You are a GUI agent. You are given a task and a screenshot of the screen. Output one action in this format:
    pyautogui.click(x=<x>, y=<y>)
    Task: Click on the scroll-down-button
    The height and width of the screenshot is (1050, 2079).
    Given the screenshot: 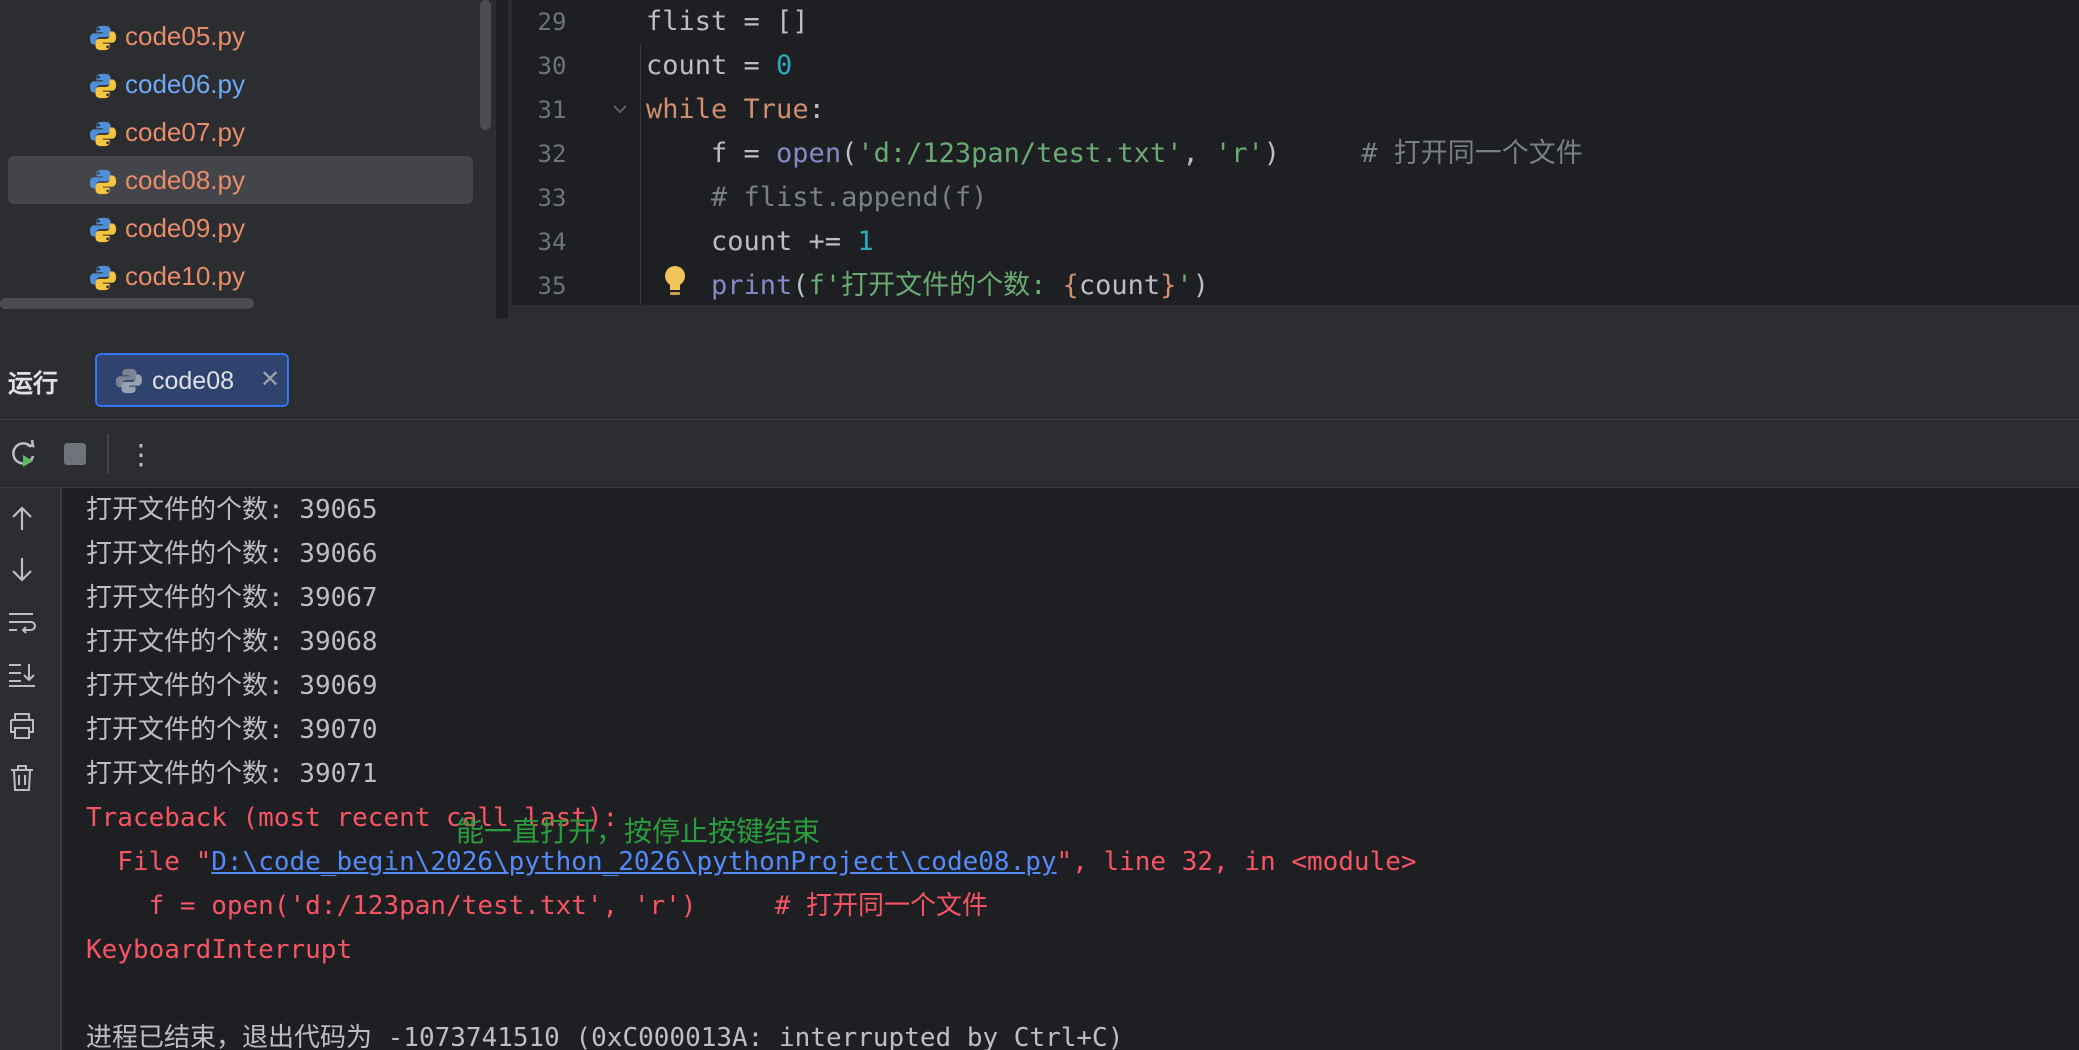 What is the action you would take?
    pyautogui.click(x=22, y=570)
    